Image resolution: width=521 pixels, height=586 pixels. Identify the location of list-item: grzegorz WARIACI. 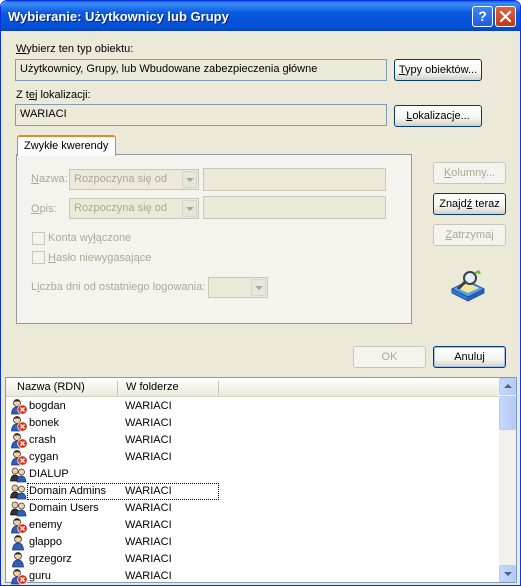
(253, 559).